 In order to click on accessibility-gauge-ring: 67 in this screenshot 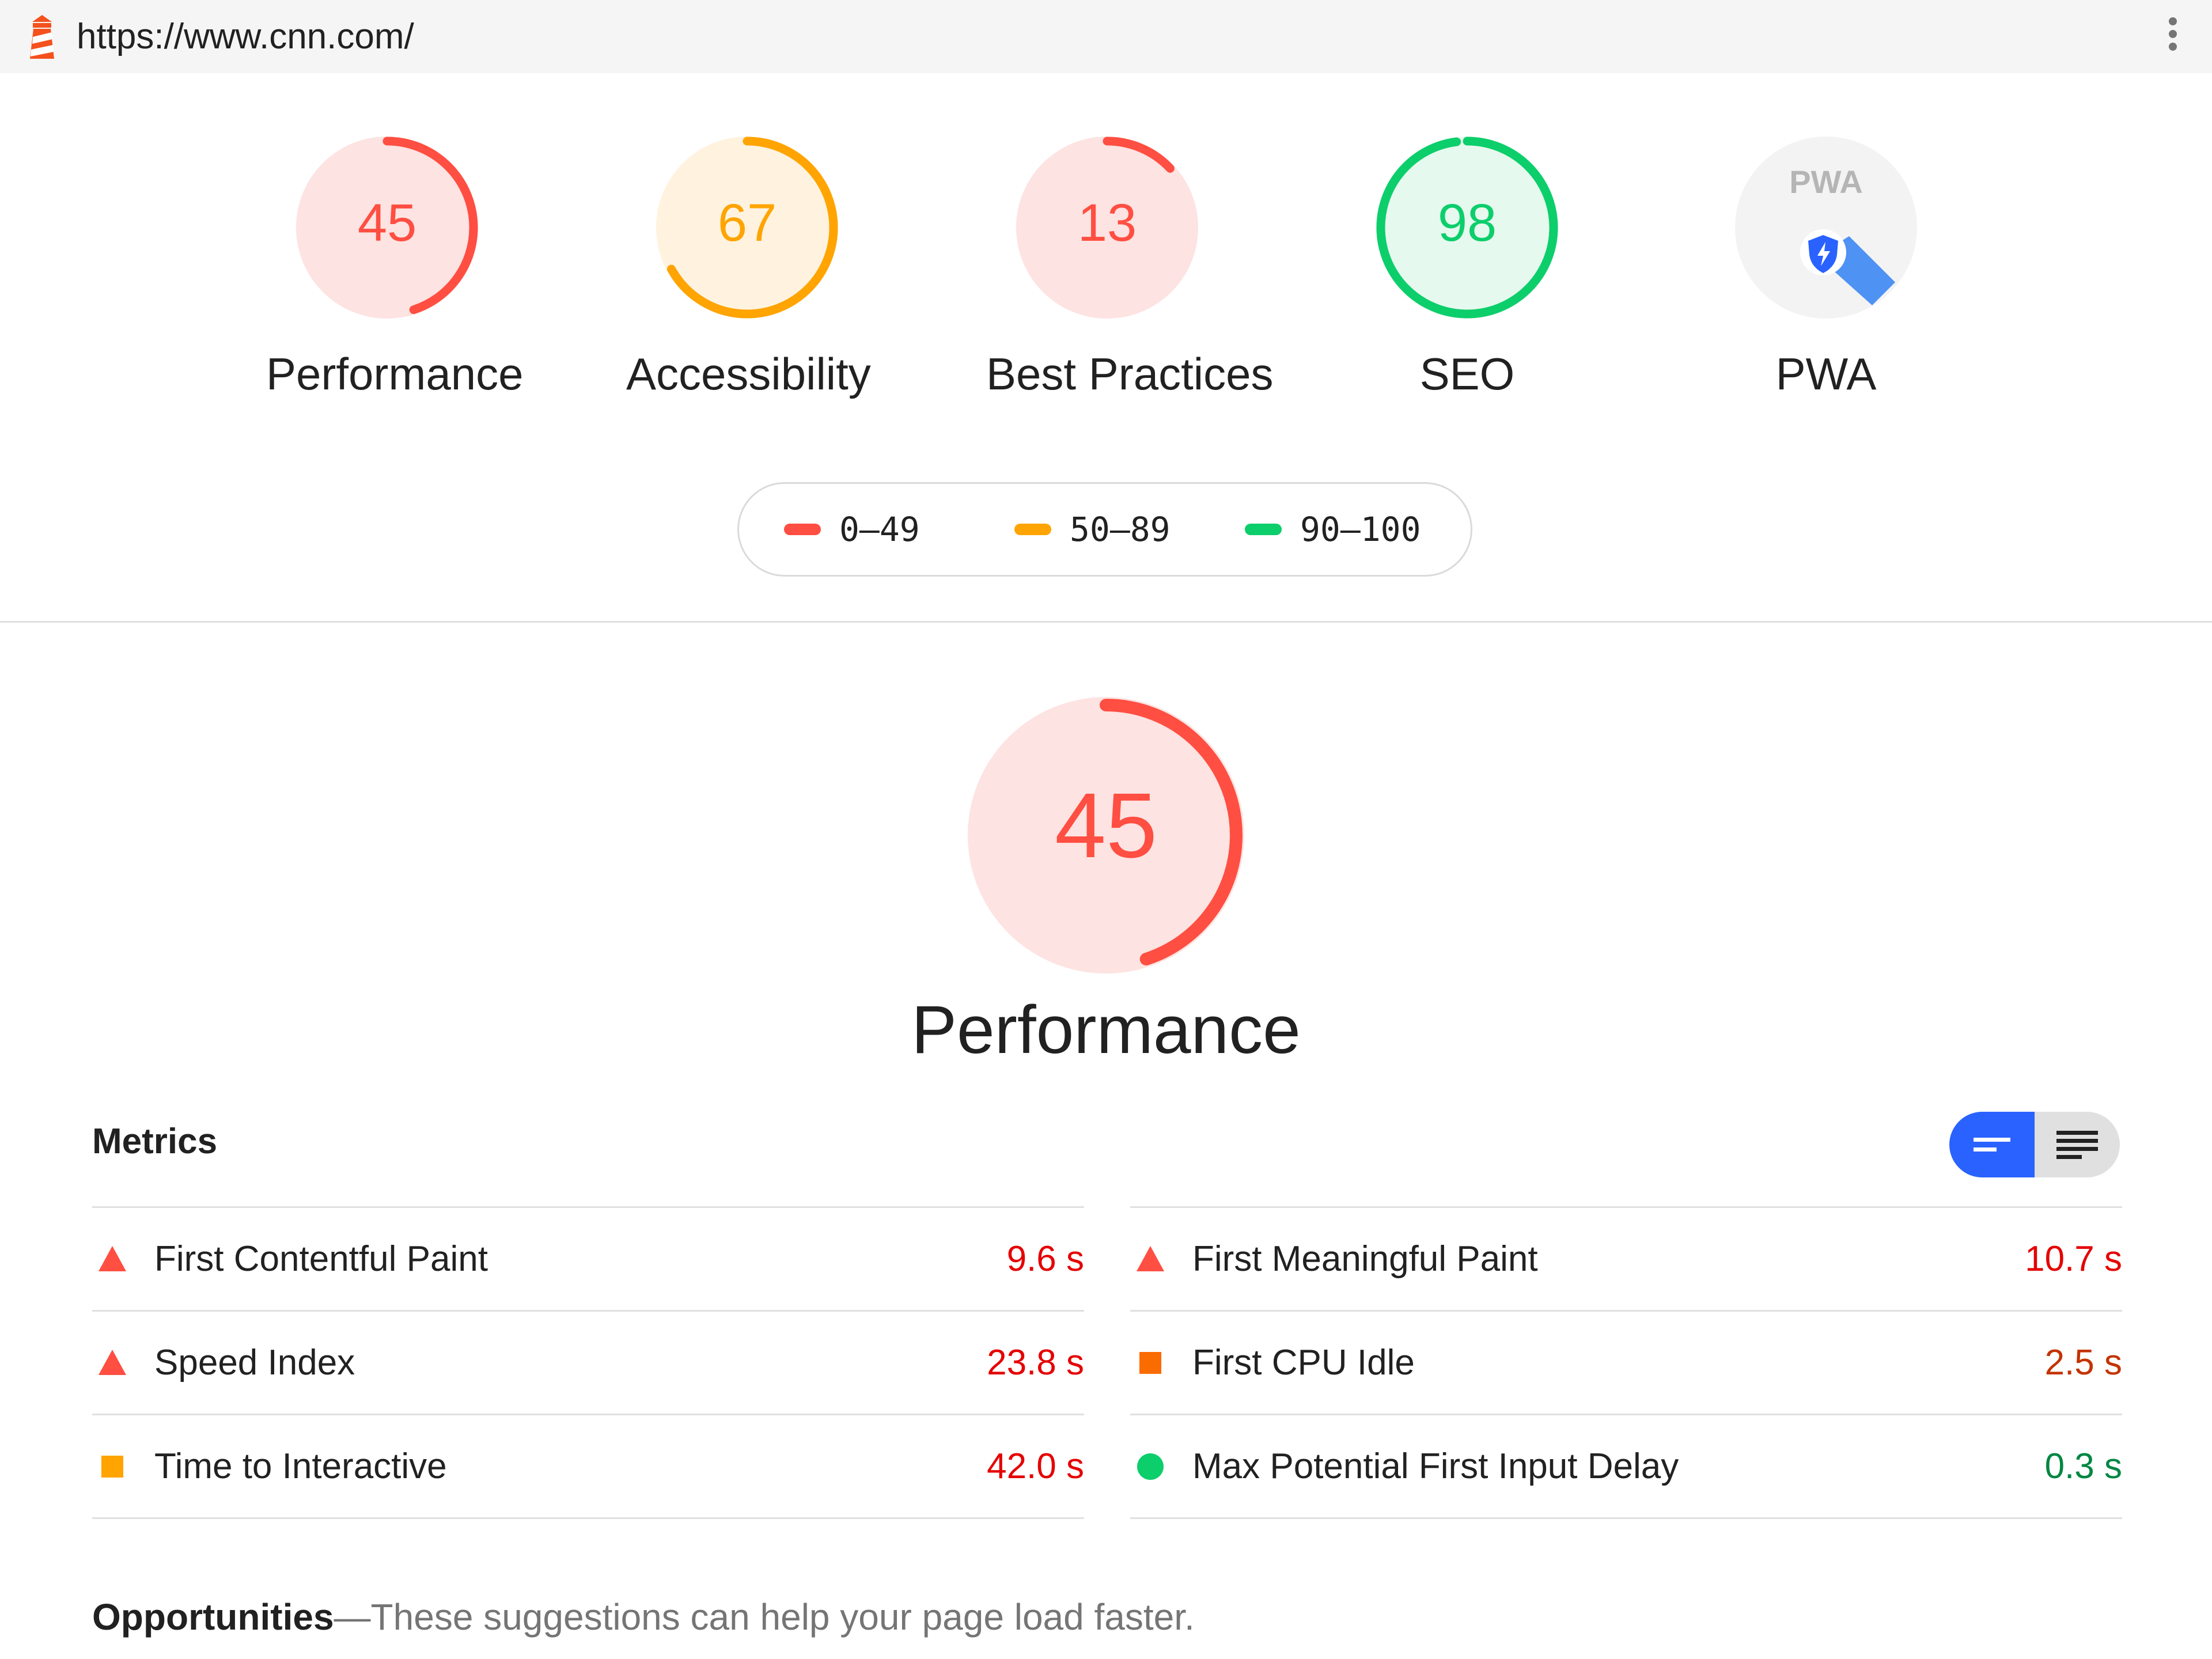, I will do `click(747, 228)`.